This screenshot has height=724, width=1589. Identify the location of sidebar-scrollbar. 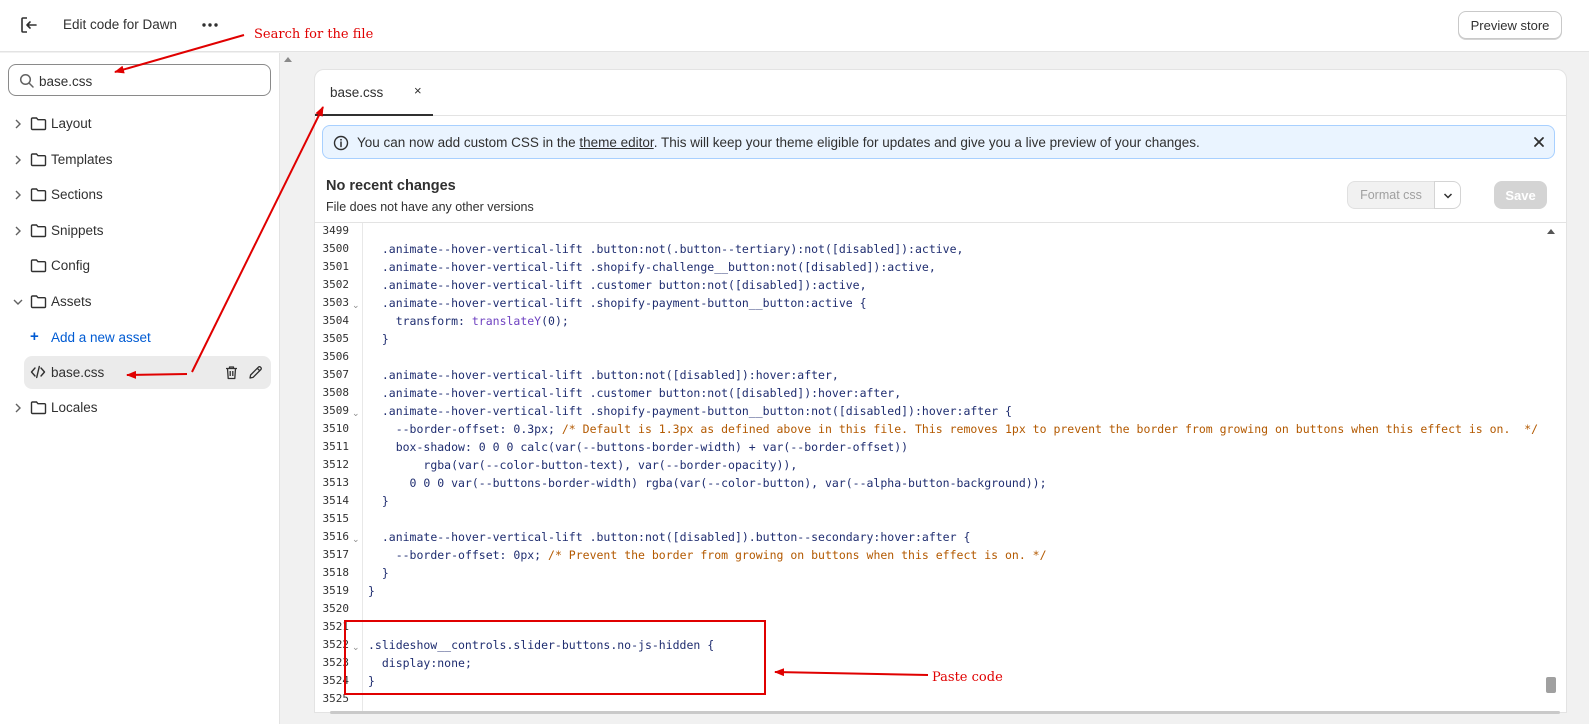
(288, 388).